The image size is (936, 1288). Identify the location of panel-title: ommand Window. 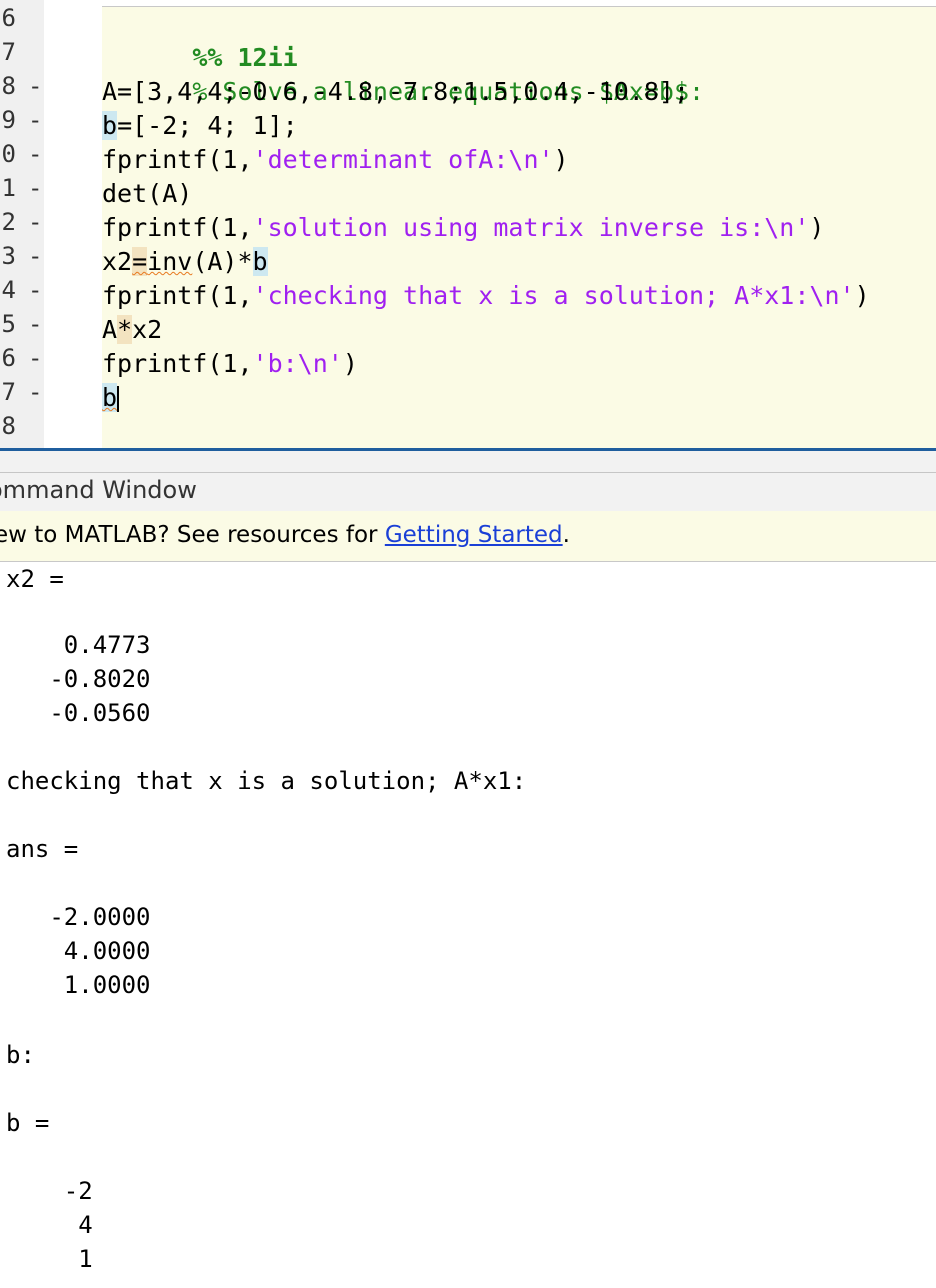
(98, 490).